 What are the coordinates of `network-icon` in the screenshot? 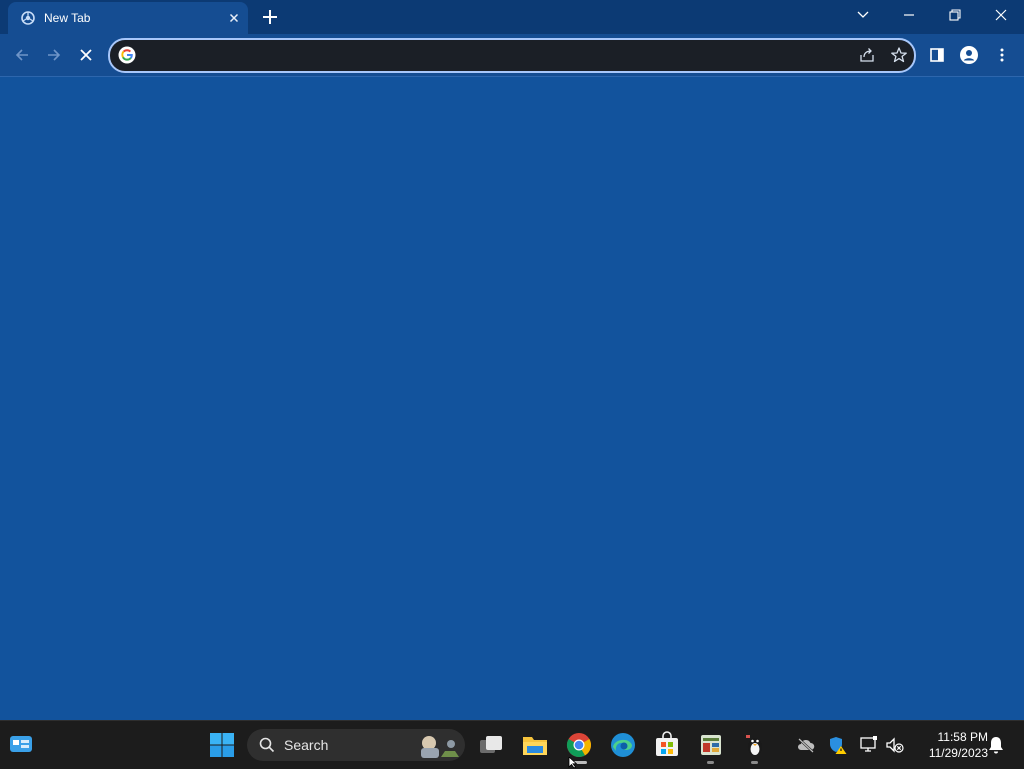 It's located at (869, 745).